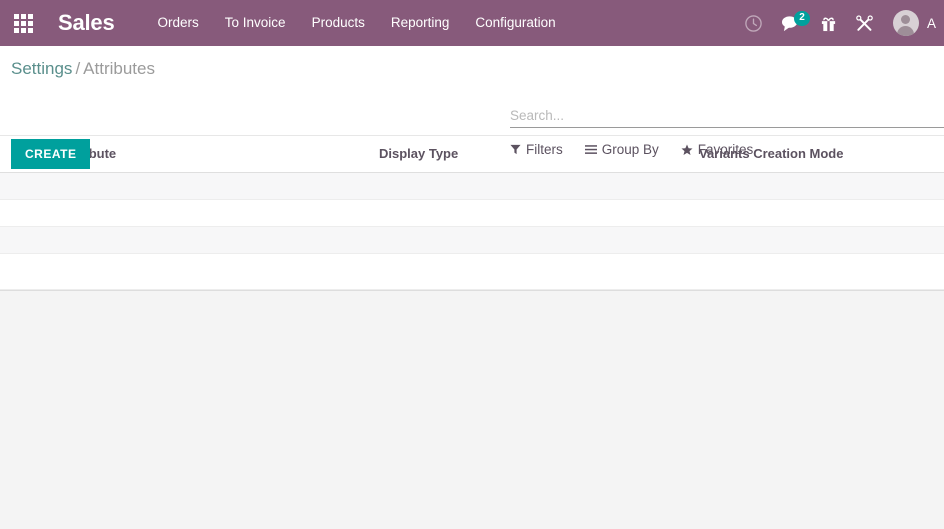 This screenshot has width=944, height=529. Describe the element at coordinates (338, 23) in the screenshot. I see `menu-item-products: Products` at that location.